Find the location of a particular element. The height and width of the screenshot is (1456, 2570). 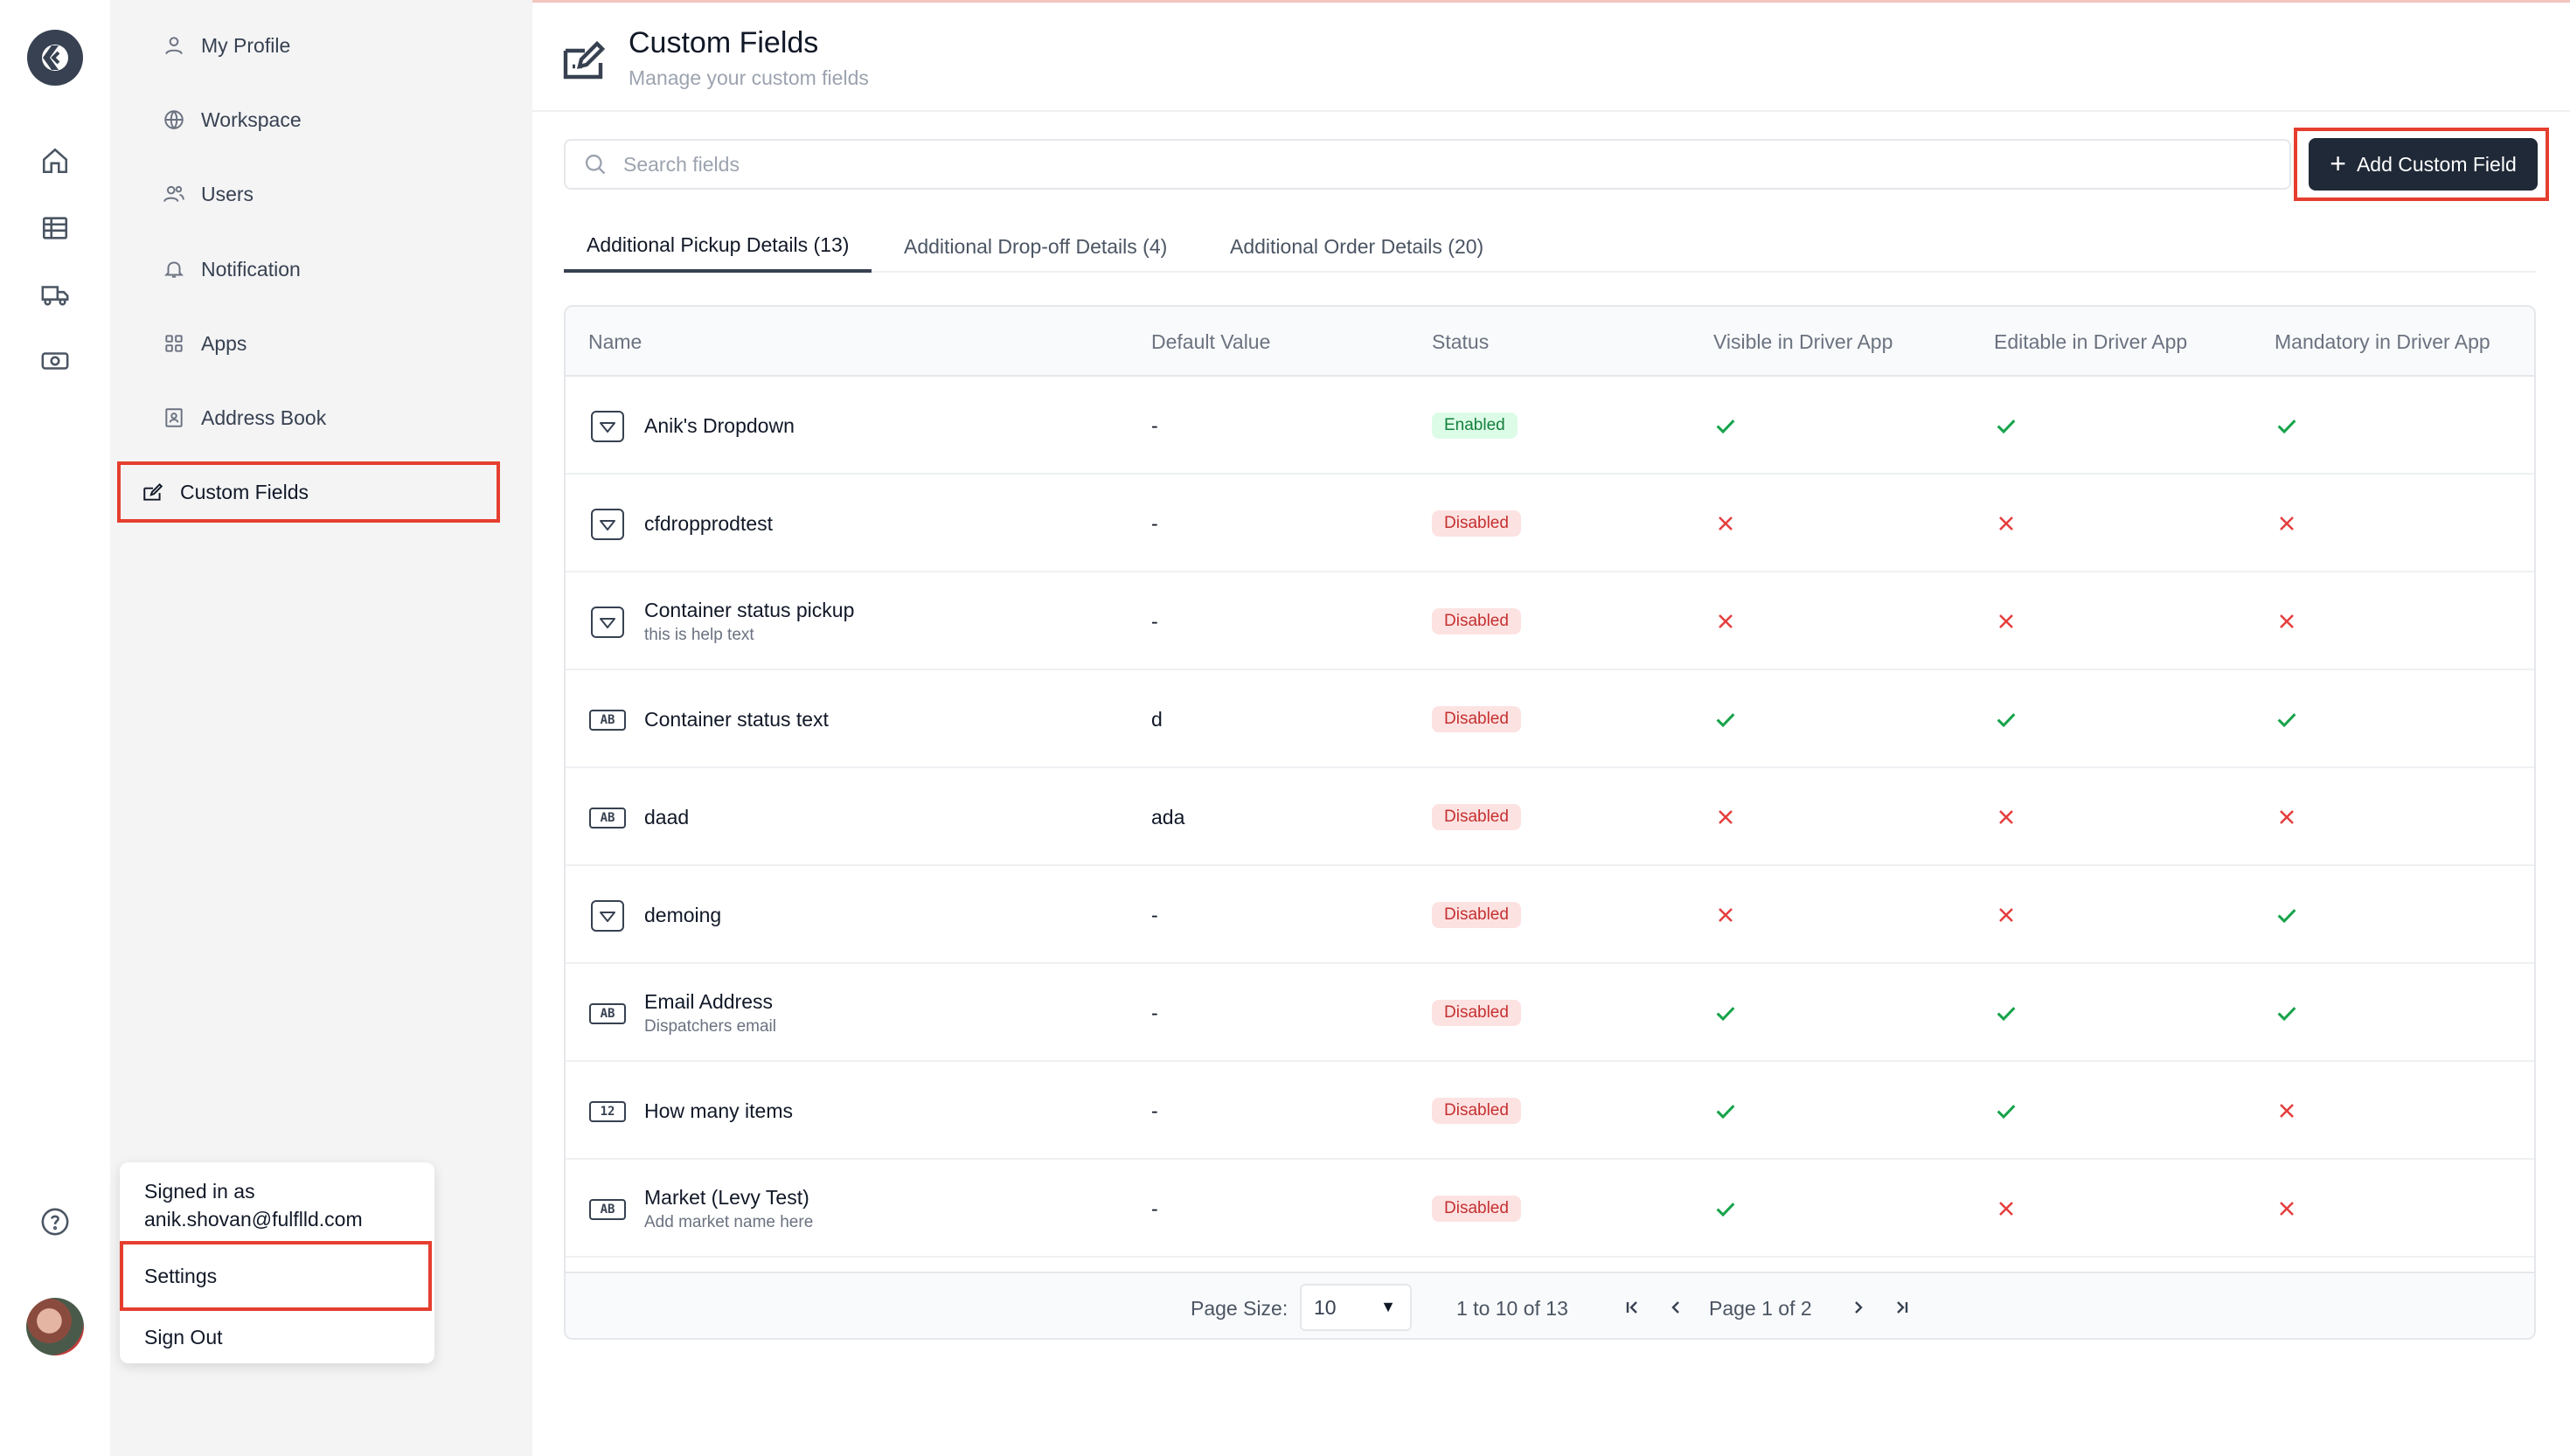

field-name-cell: daad is located at coordinates (666, 817).